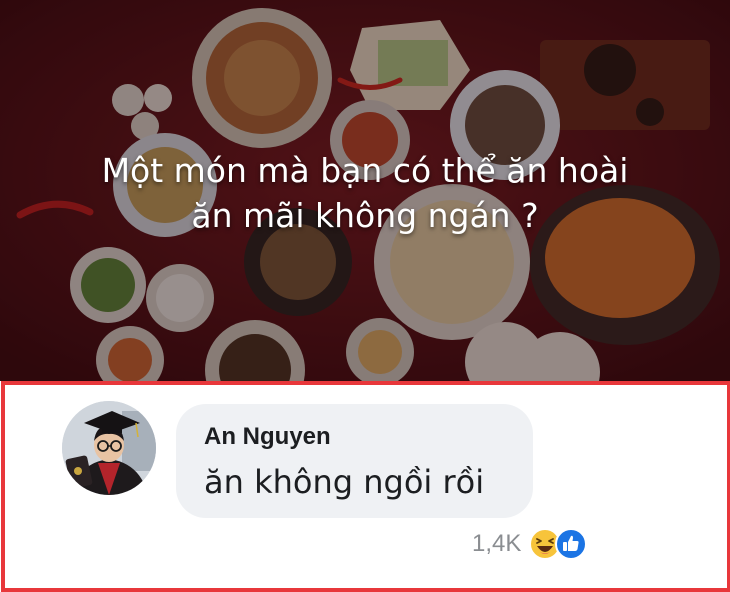 This screenshot has width=730, height=592. What do you see at coordinates (344, 482) in the screenshot?
I see `comment-text: ăn không ngồi rồi` at bounding box center [344, 482].